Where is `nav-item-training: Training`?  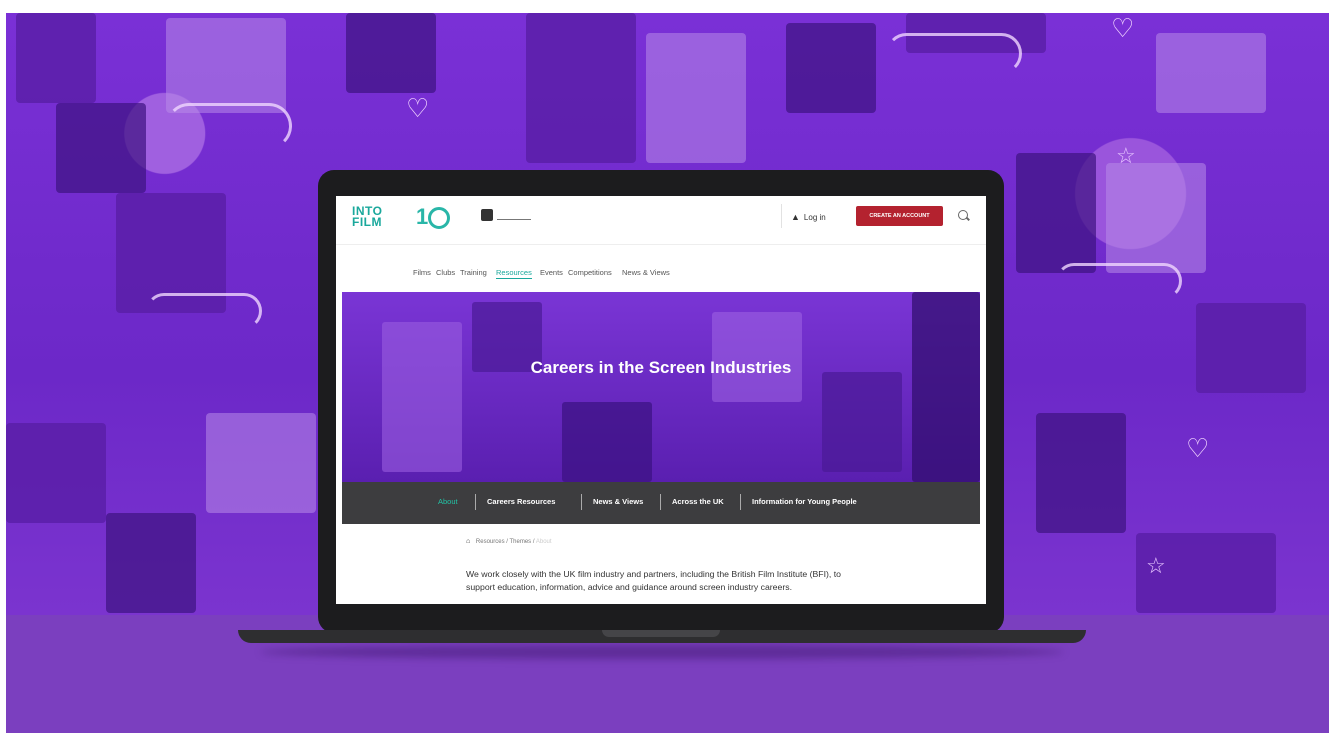 nav-item-training: Training is located at coordinates (473, 272).